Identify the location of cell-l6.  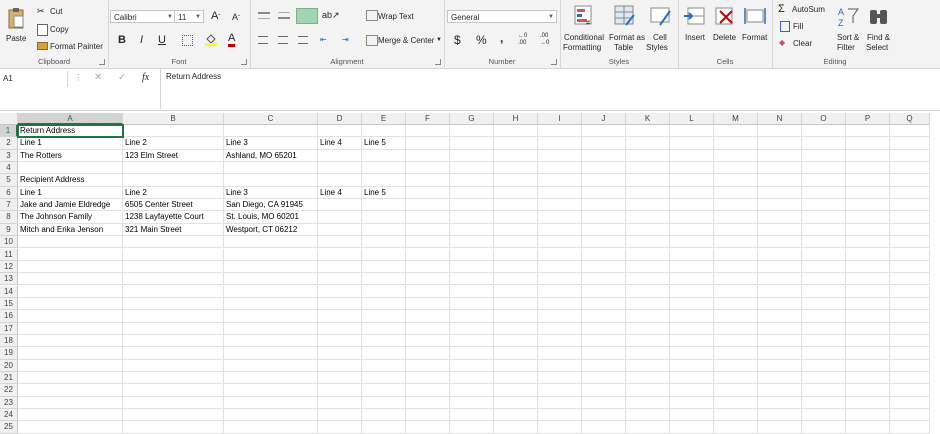
(692, 193).